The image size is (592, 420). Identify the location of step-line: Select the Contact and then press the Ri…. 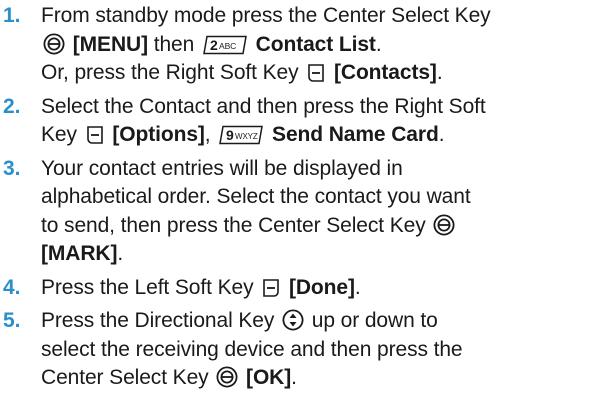
(315, 107).